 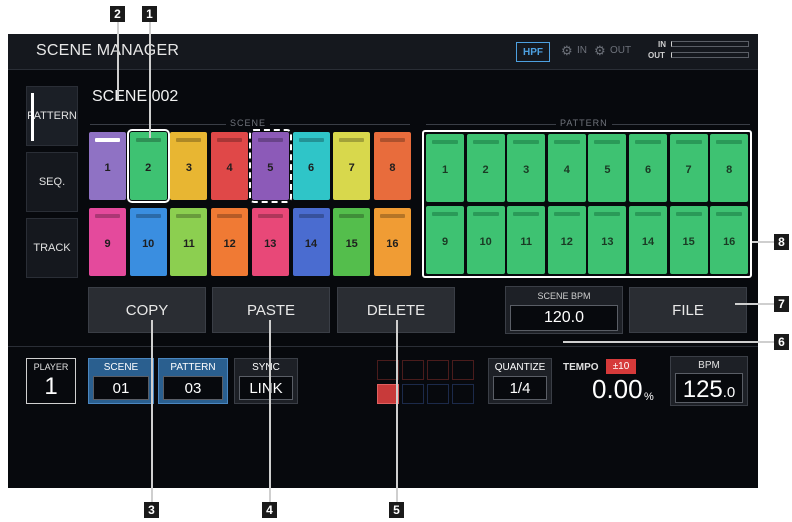 I want to click on callout-7: 7, so click(x=781, y=304).